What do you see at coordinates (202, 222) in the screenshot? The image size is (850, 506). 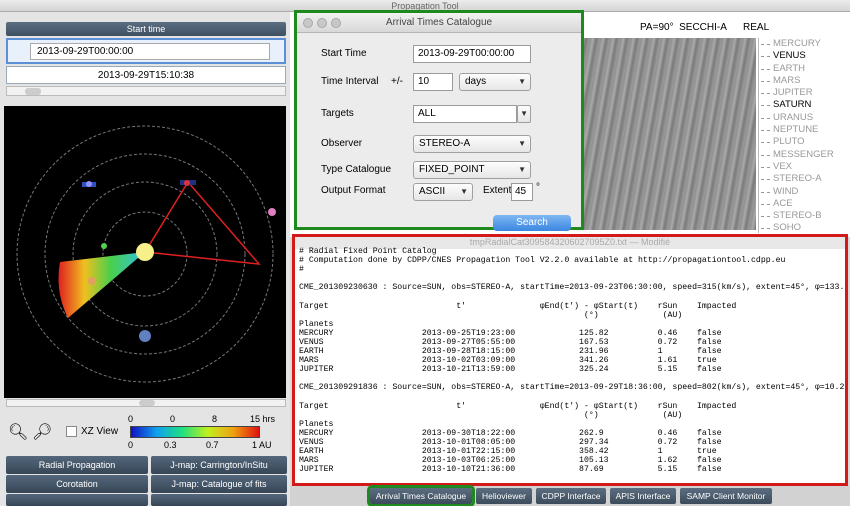 I see `cme-outline` at bounding box center [202, 222].